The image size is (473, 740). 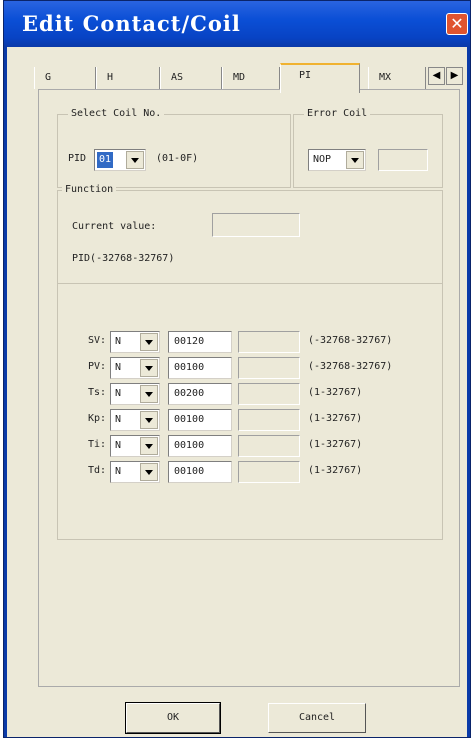 I want to click on select-coil-group-label: Select Coil No., so click(x=116, y=113).